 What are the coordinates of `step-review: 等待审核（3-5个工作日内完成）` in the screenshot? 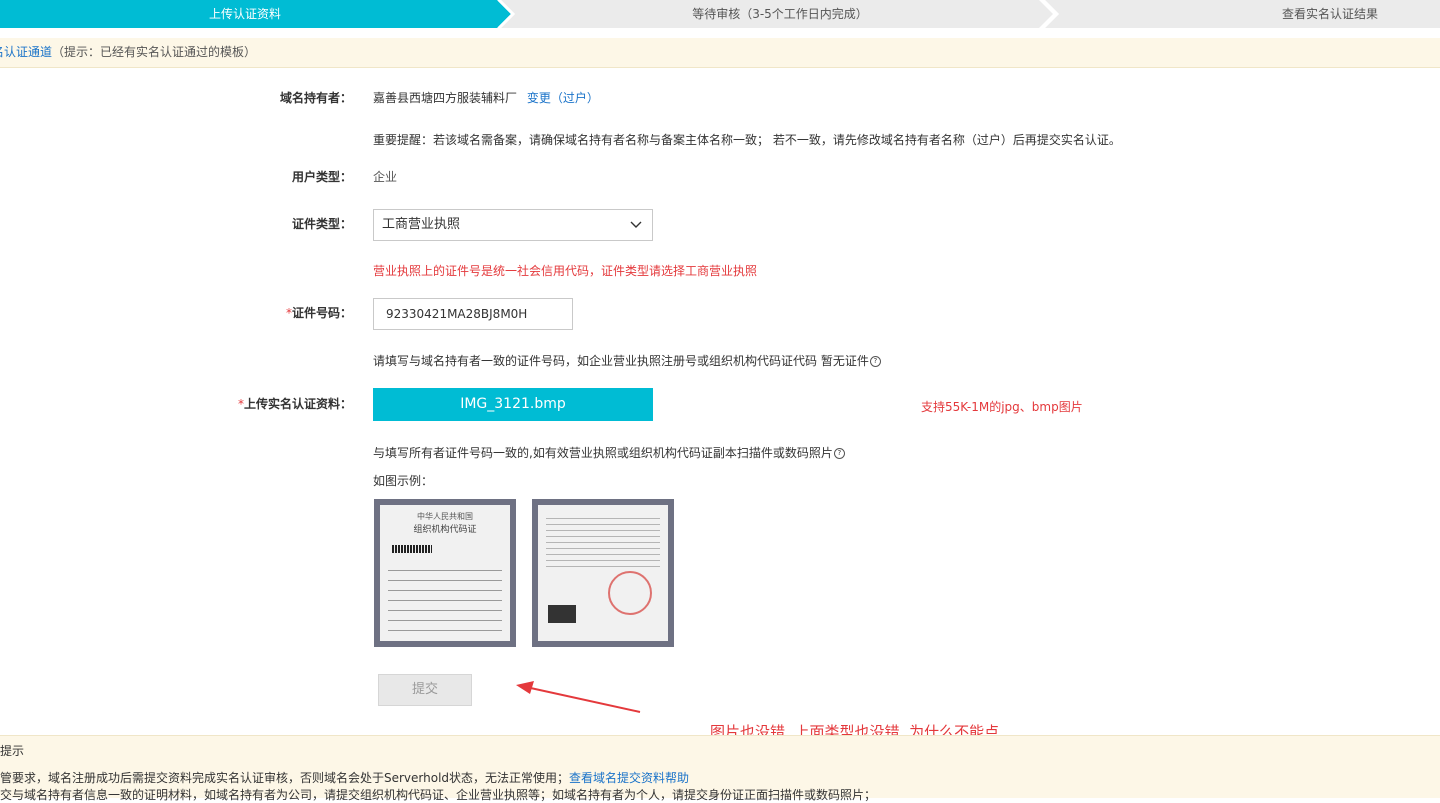 It's located at (780, 14).